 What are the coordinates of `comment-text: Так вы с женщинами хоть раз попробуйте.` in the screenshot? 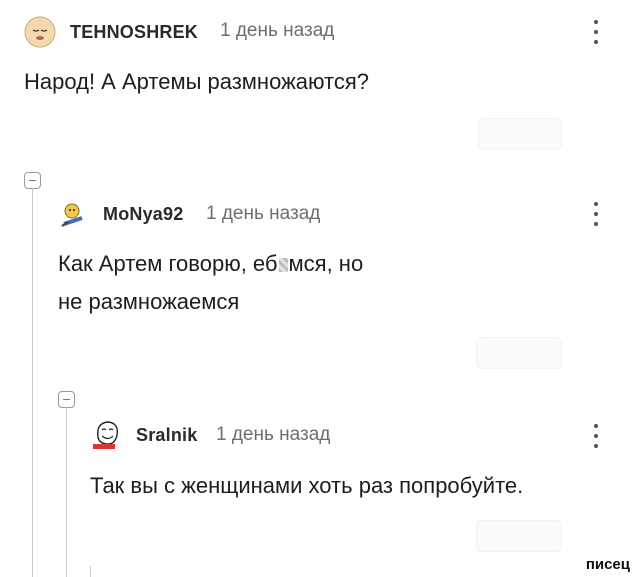 It's located at (307, 485).